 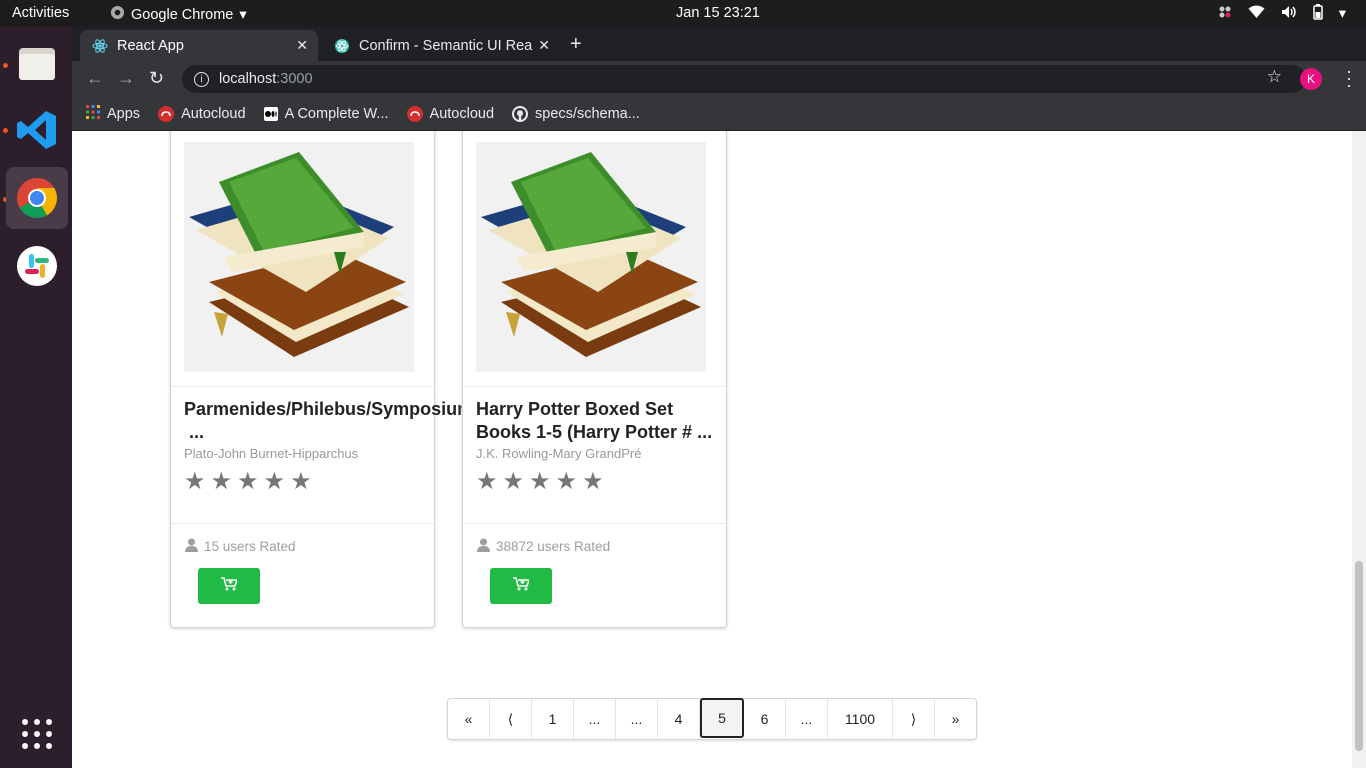 I want to click on next-page-button: ⟩, so click(x=914, y=719).